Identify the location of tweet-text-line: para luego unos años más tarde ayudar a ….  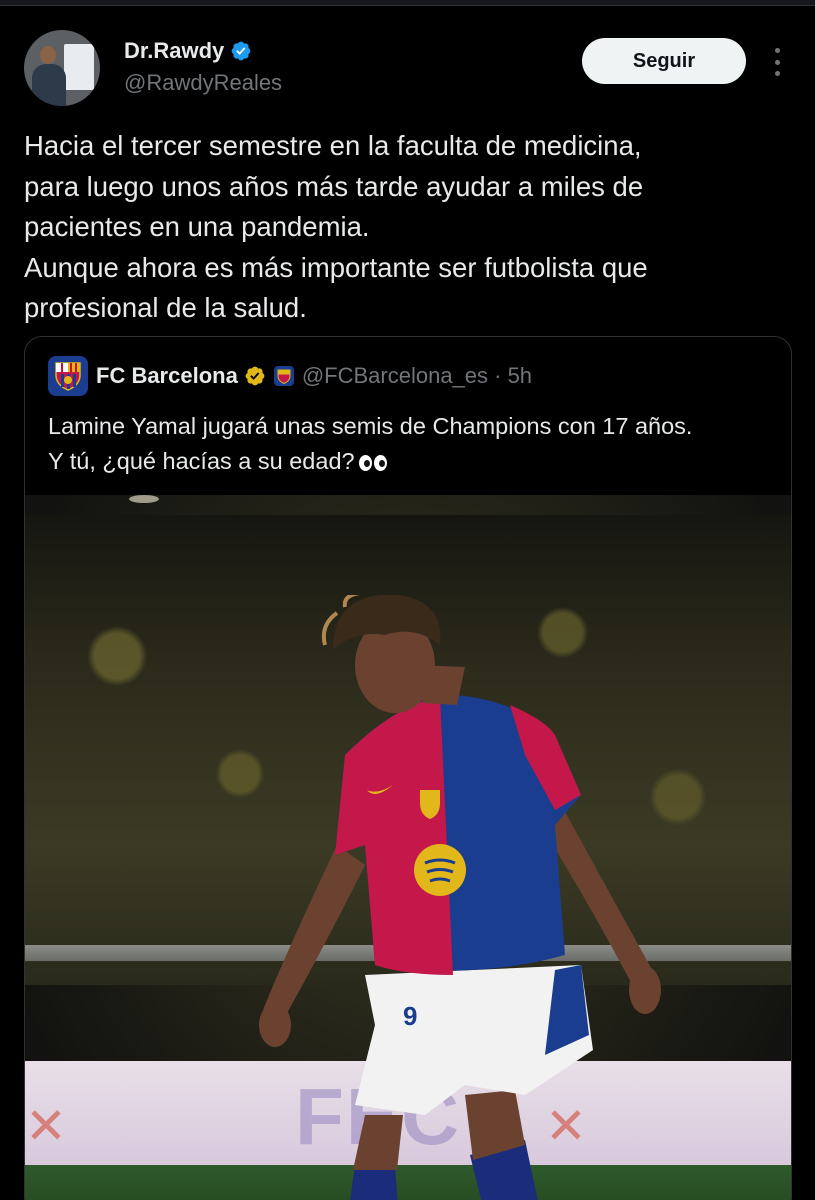
(334, 186).